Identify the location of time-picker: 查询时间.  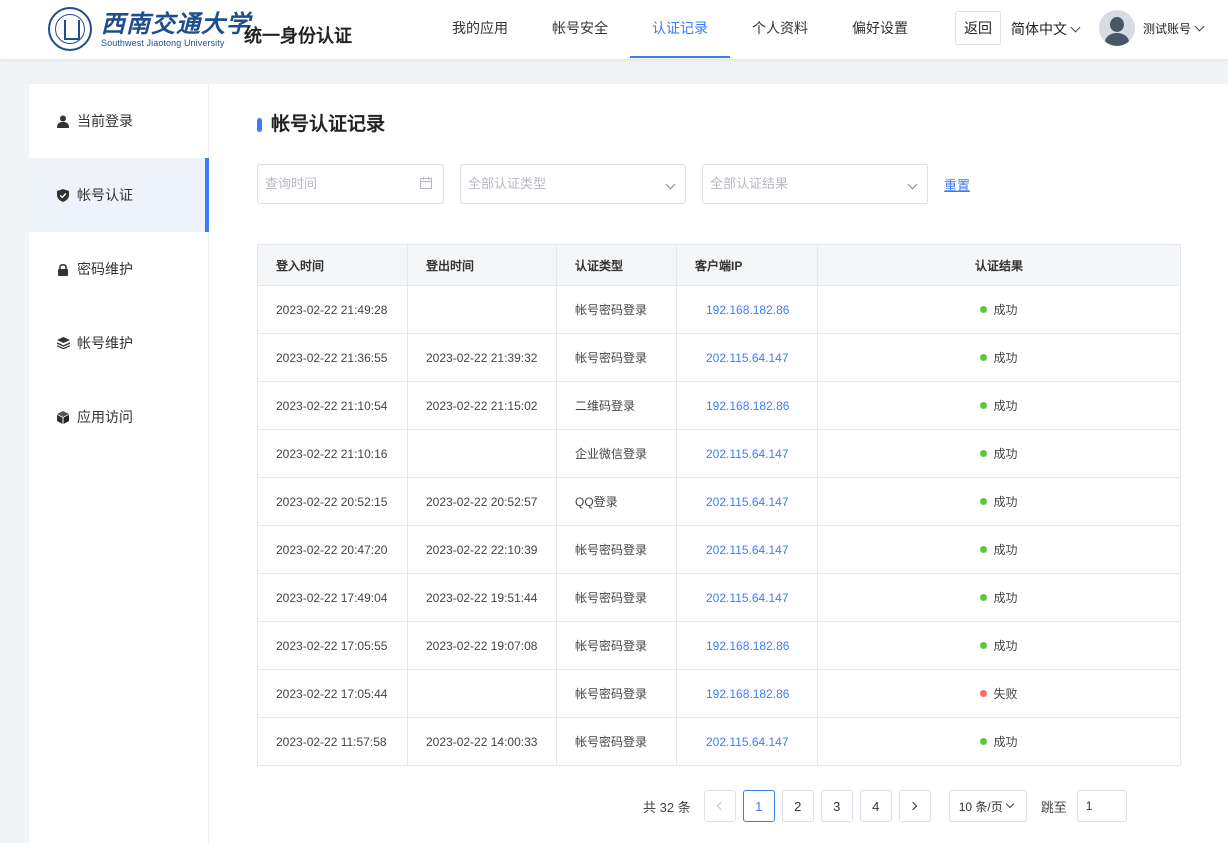
(350, 184).